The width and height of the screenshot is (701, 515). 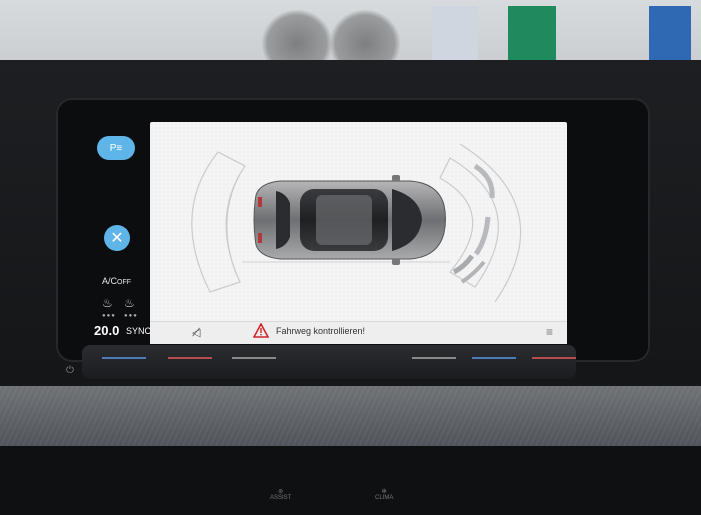 I want to click on sync-button: SYNC, so click(x=138, y=331).